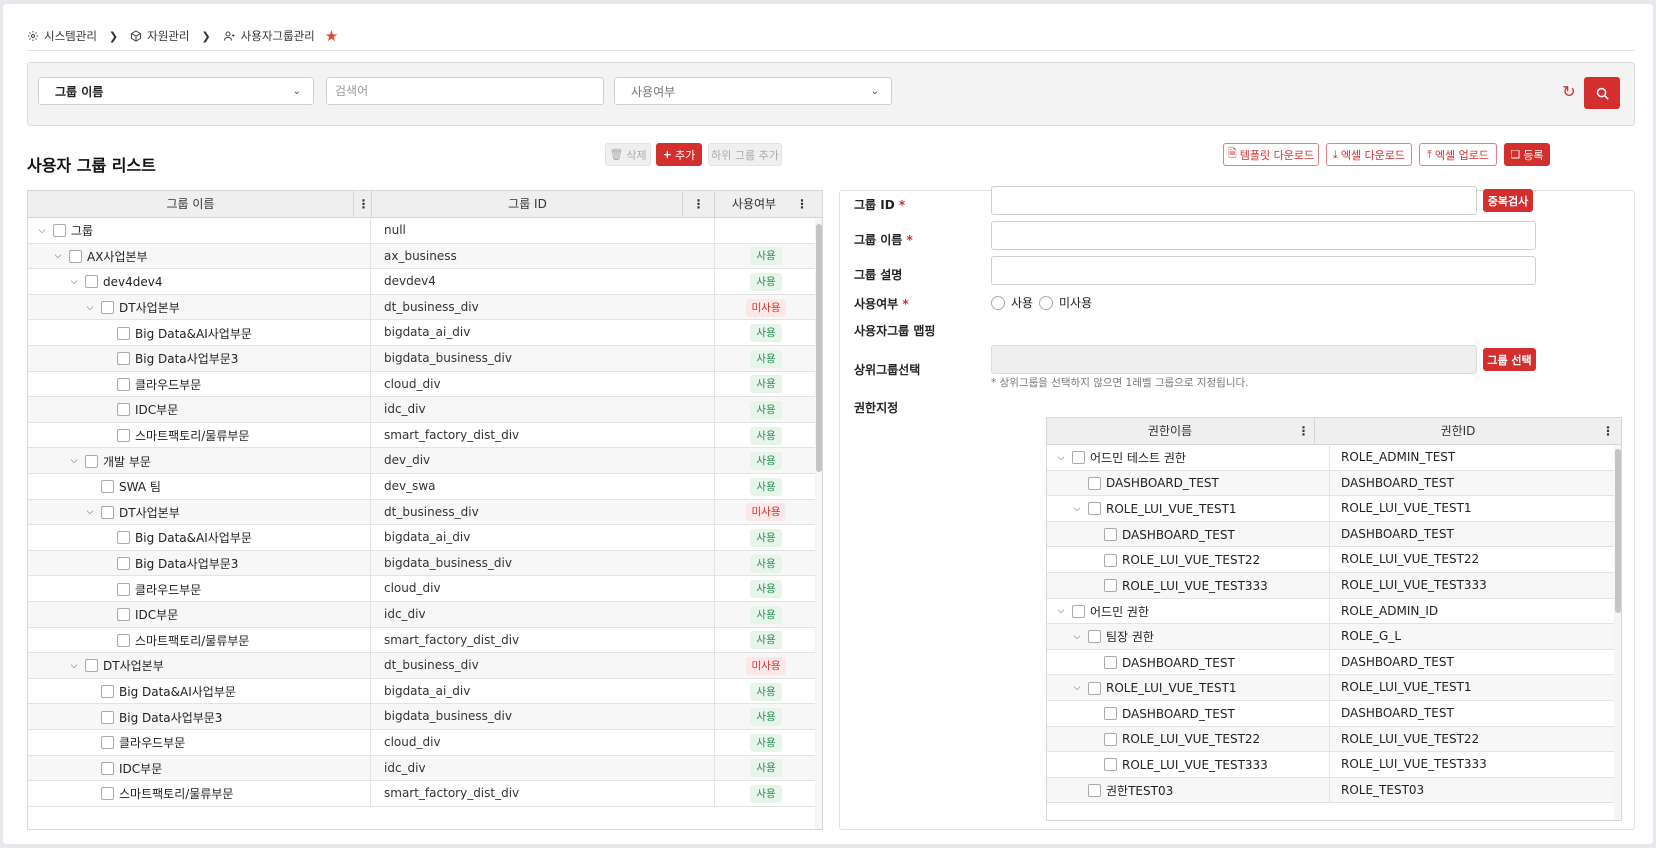  I want to click on dup-check-button: 중복검사, so click(1508, 200).